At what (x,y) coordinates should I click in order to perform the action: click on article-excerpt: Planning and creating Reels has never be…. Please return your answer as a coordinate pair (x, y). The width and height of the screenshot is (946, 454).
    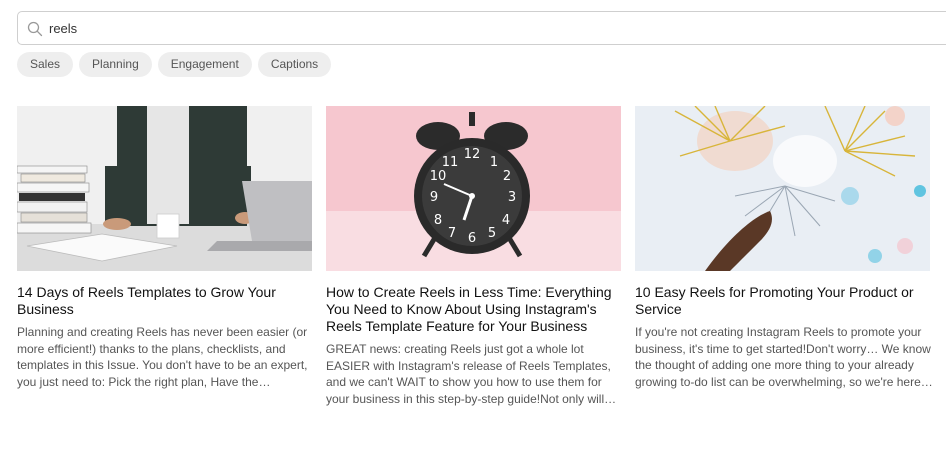
    Looking at the image, I should click on (162, 357).